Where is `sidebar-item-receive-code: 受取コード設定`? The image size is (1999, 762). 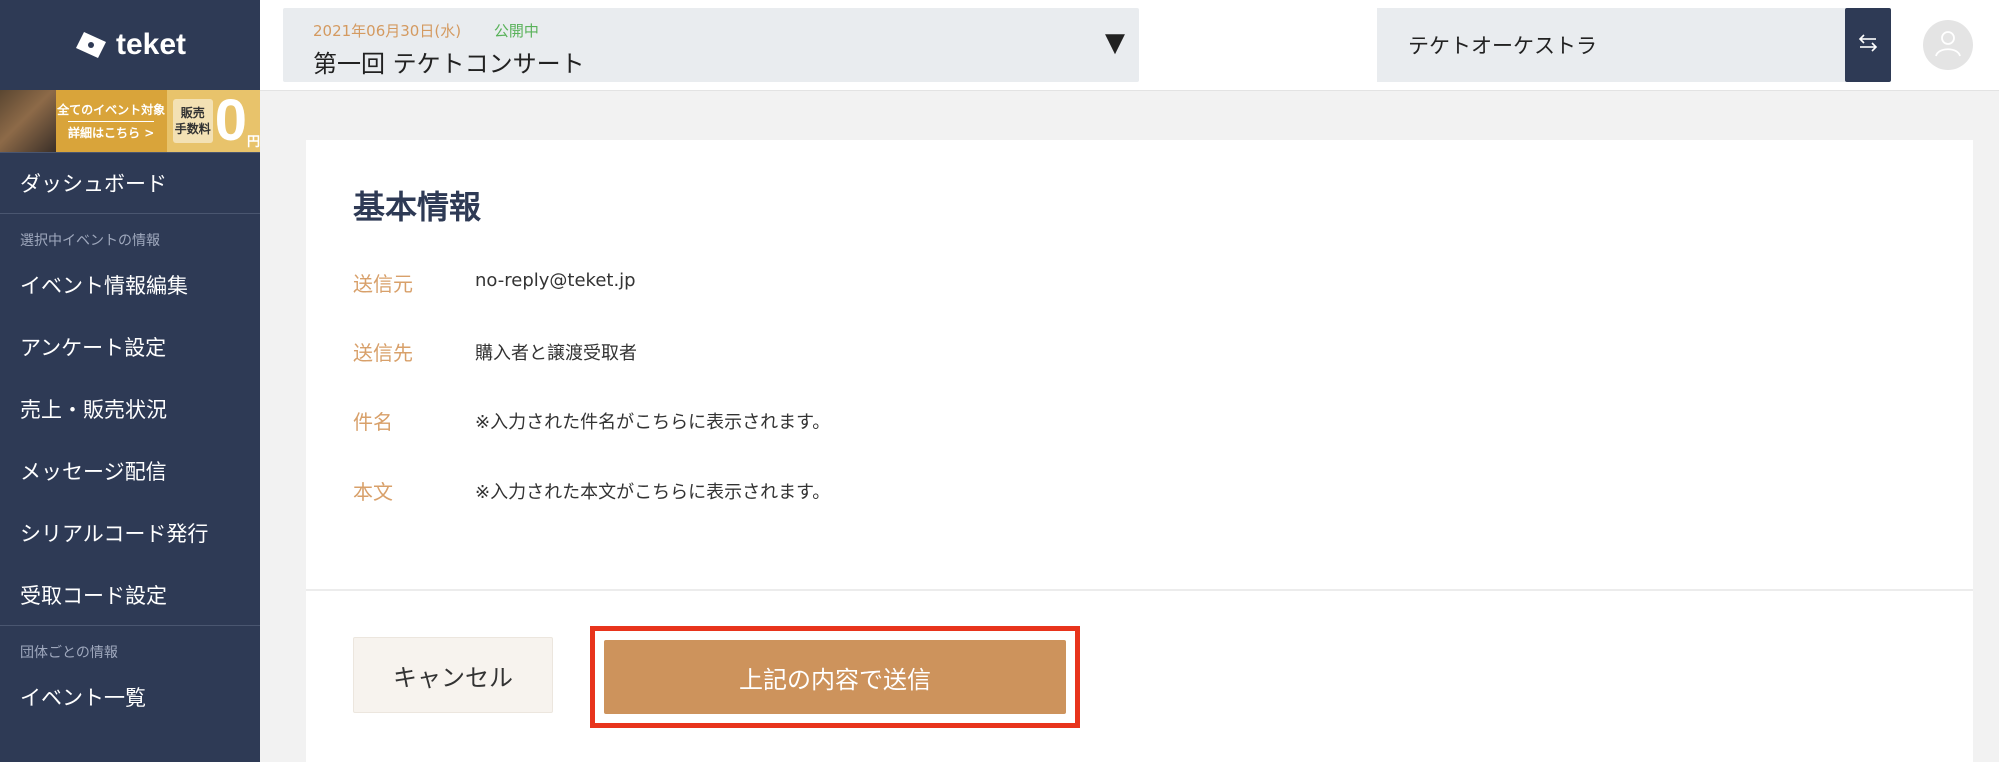 sidebar-item-receive-code: 受取コード設定 is located at coordinates (130, 595).